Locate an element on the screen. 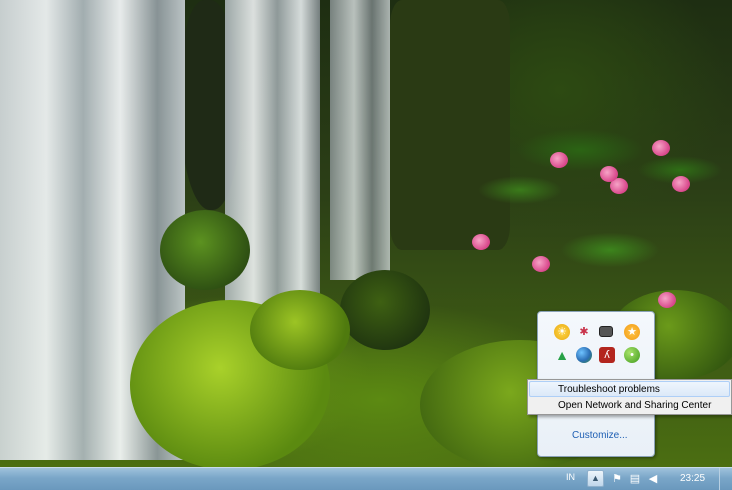 The image size is (732, 490). green-circle-icon: • is located at coordinates (632, 355).